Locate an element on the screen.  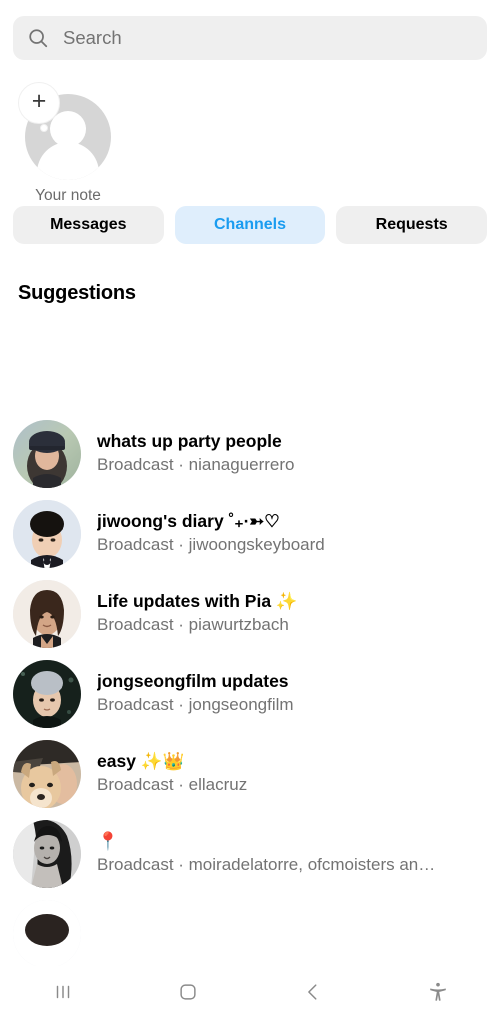
avatar-jongseongfilm is located at coordinates (47, 694).